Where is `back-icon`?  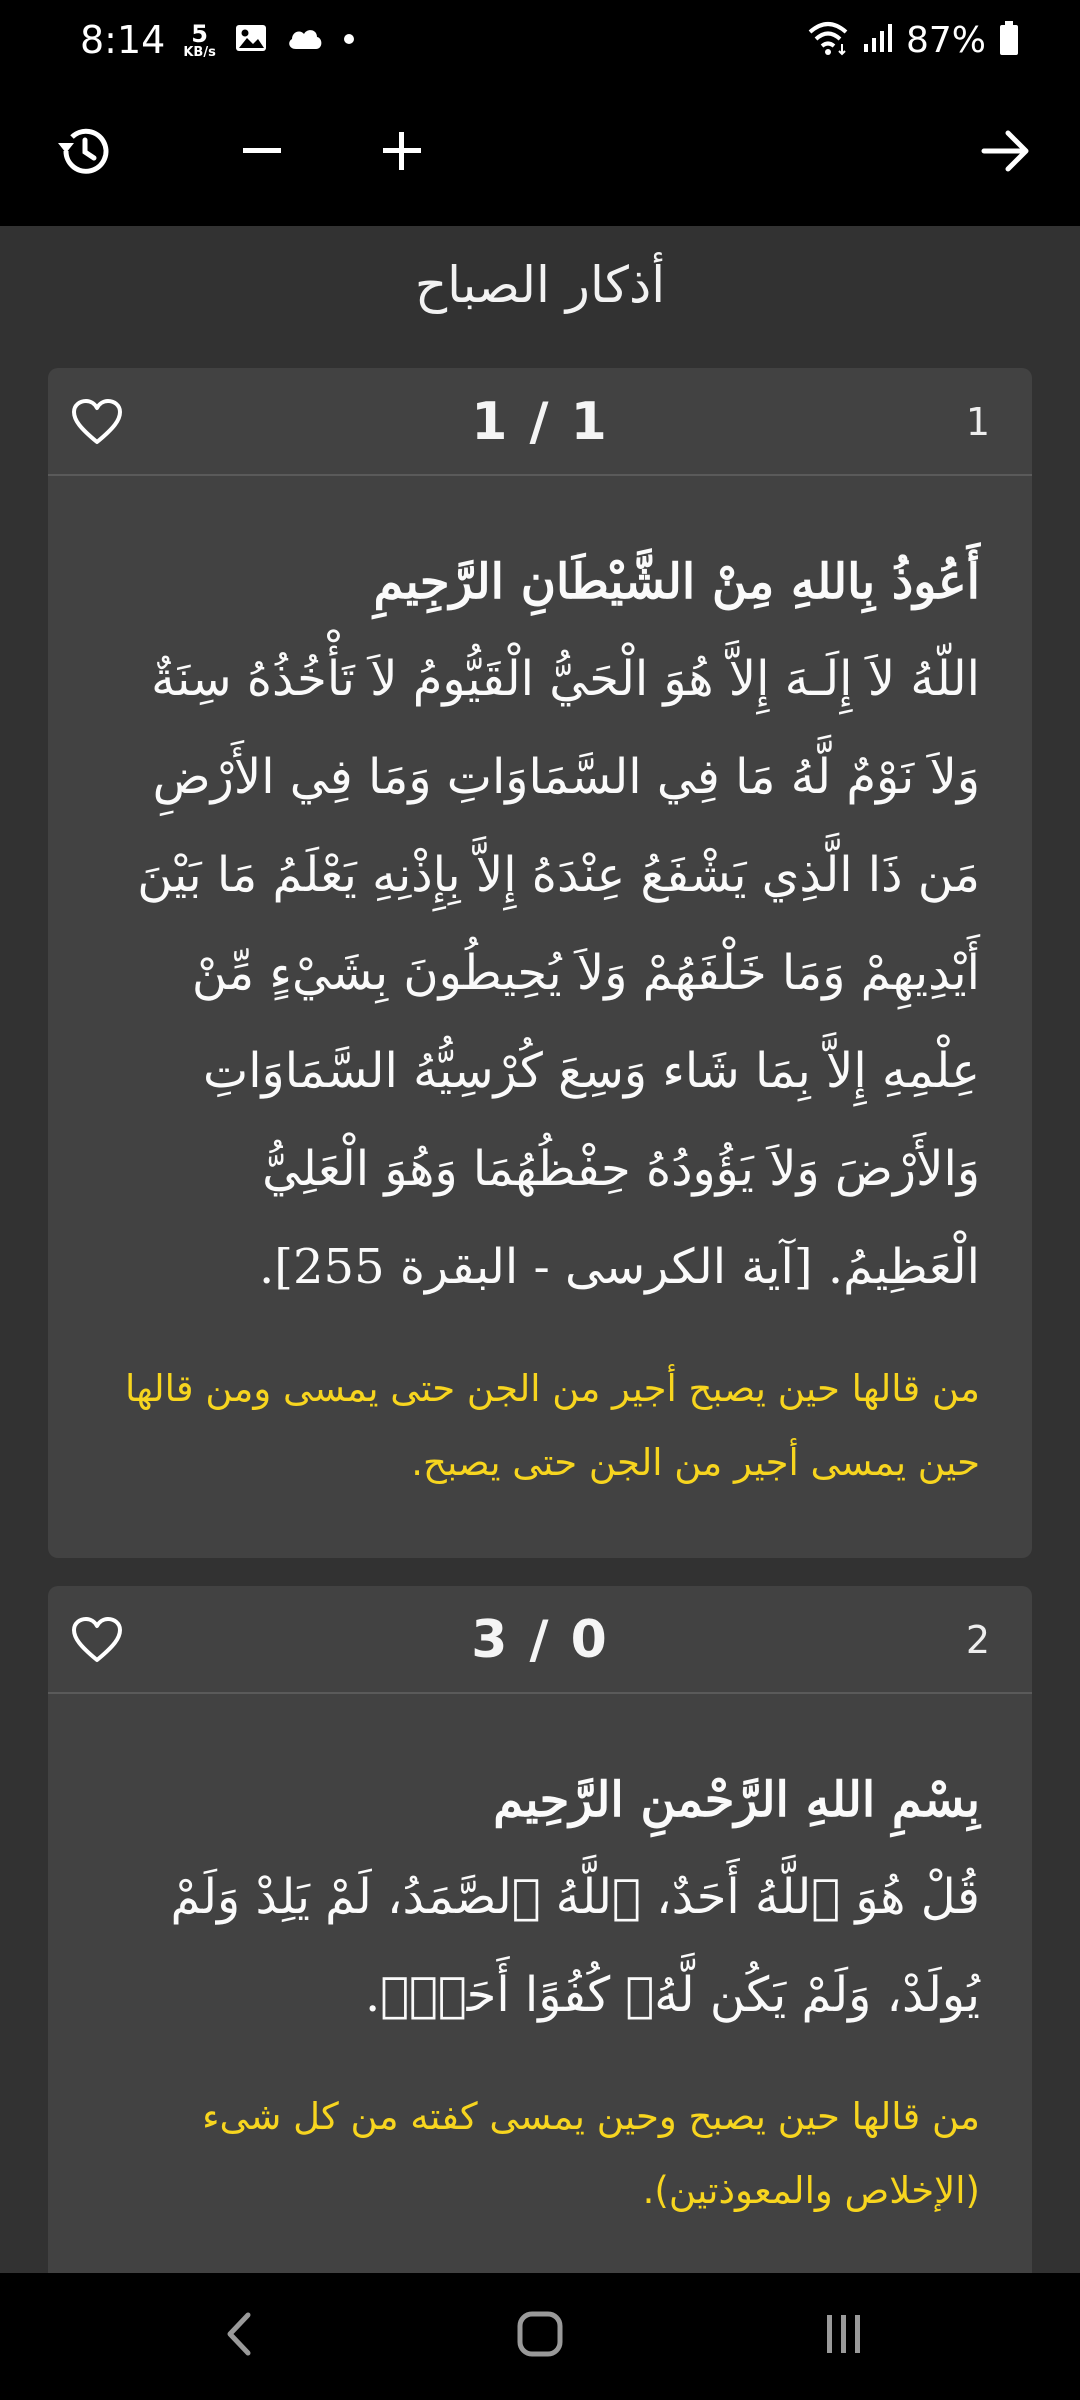
back-icon is located at coordinates (240, 2336).